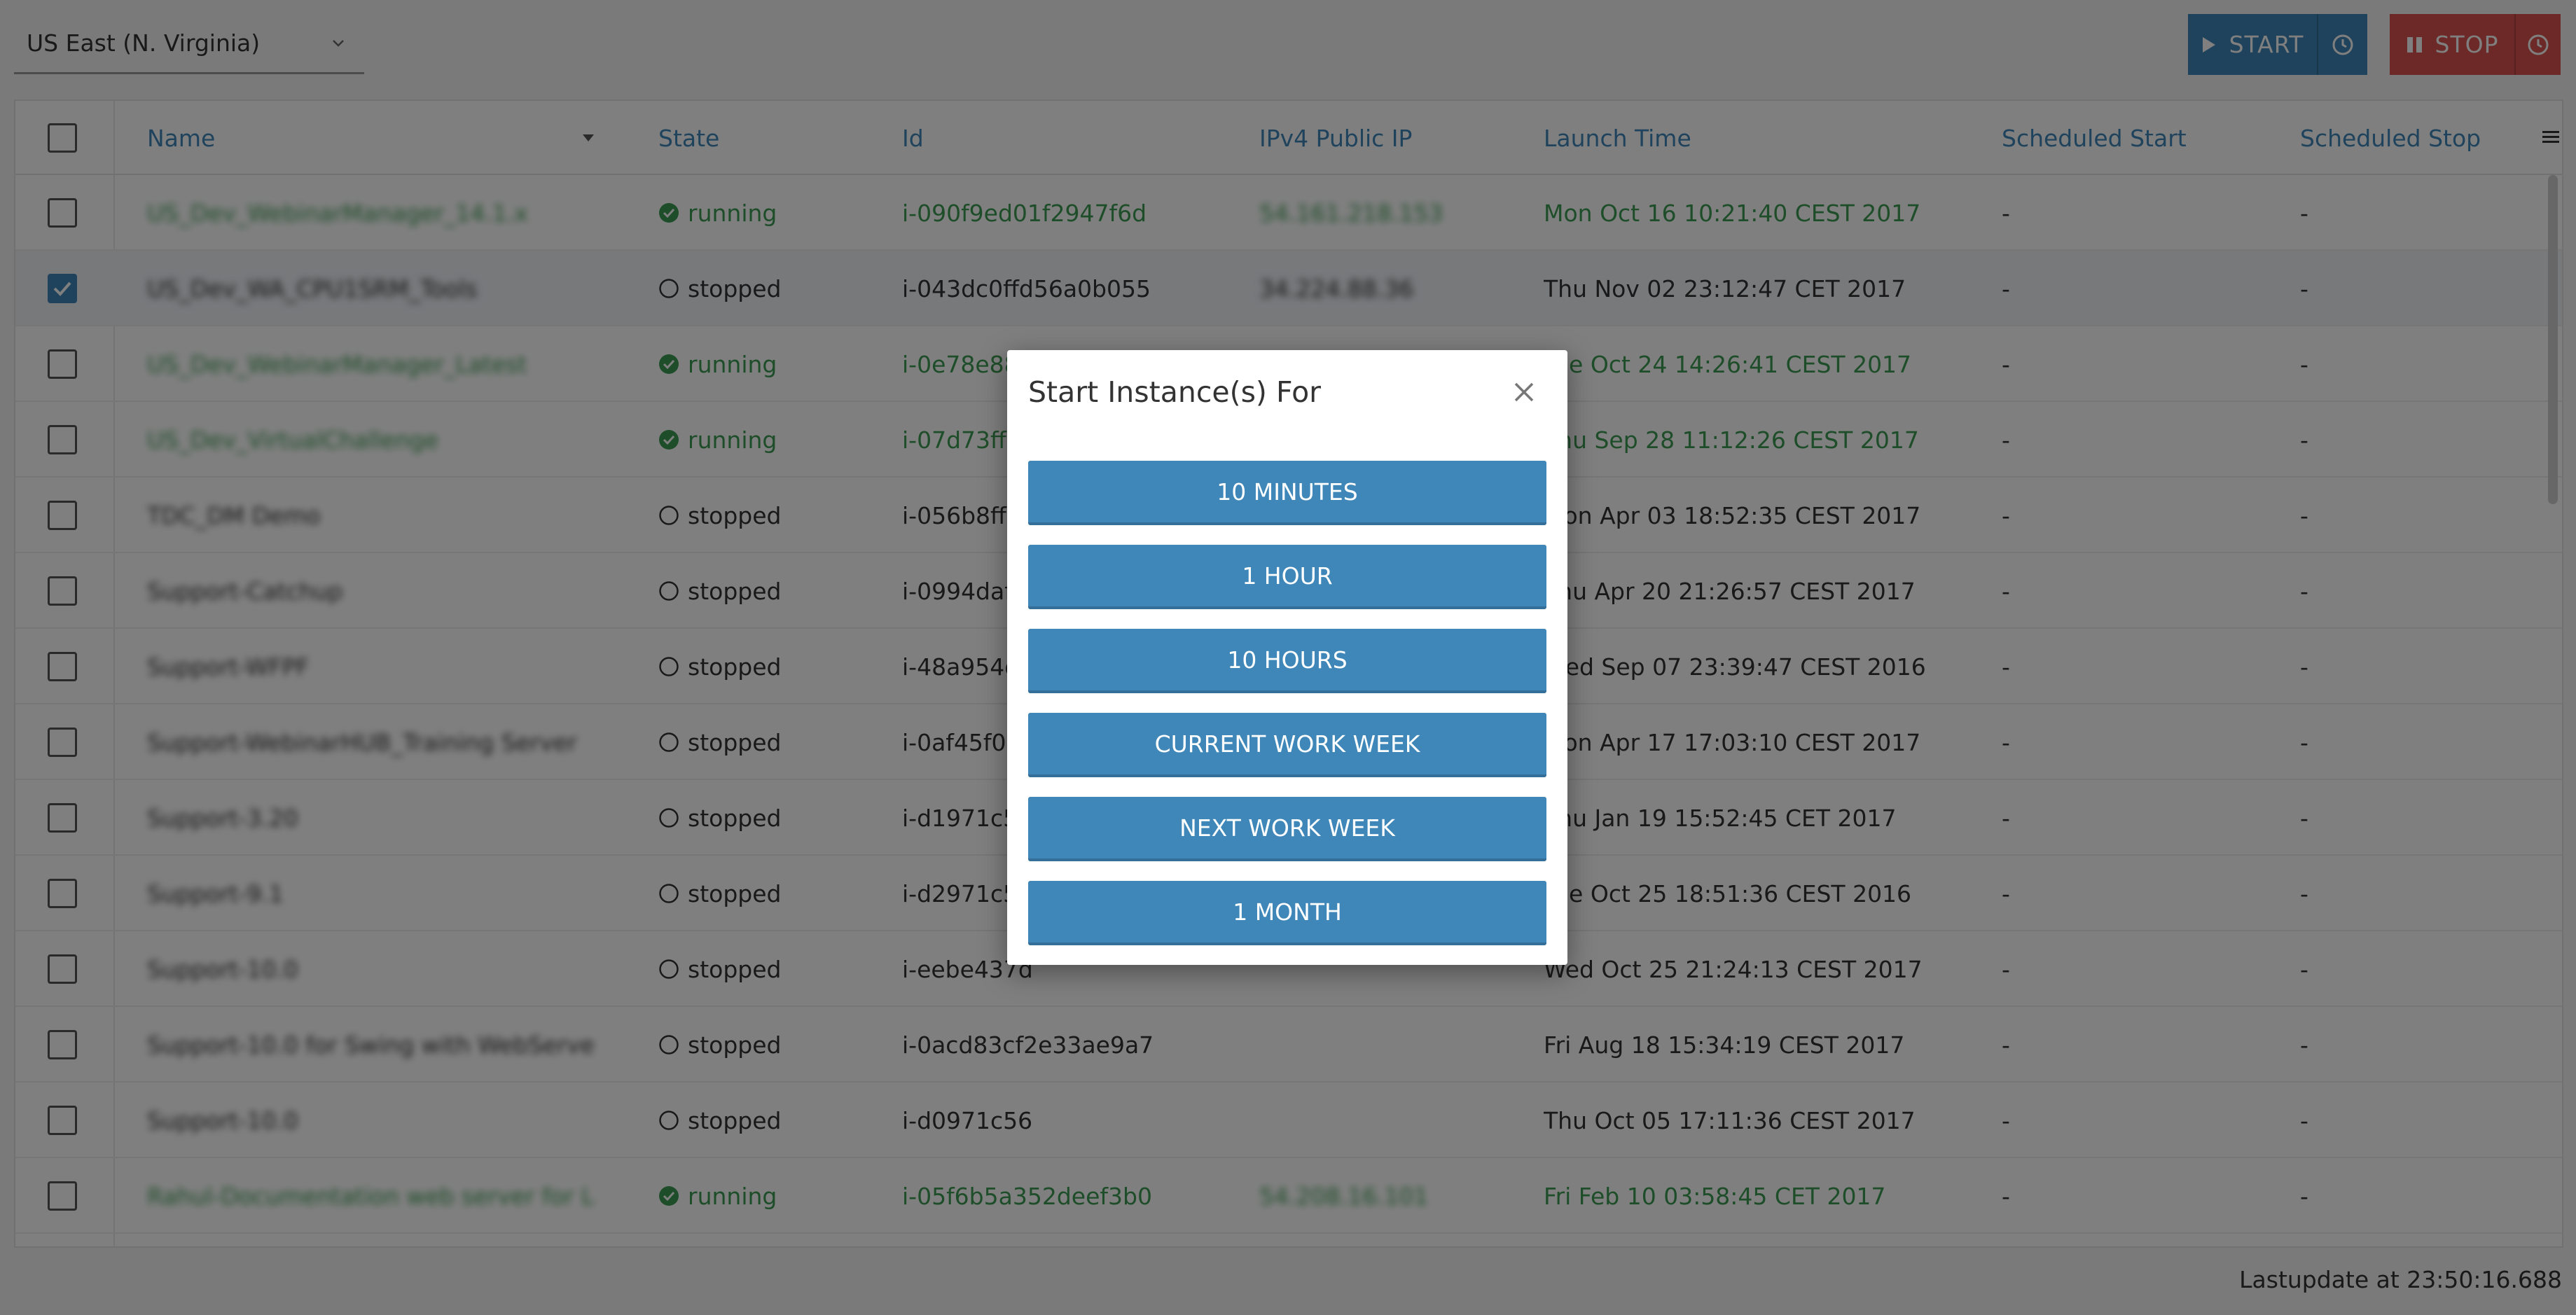  Describe the element at coordinates (1287, 661) in the screenshot. I see `duration-10-hours-button: 10 HOURS` at that location.